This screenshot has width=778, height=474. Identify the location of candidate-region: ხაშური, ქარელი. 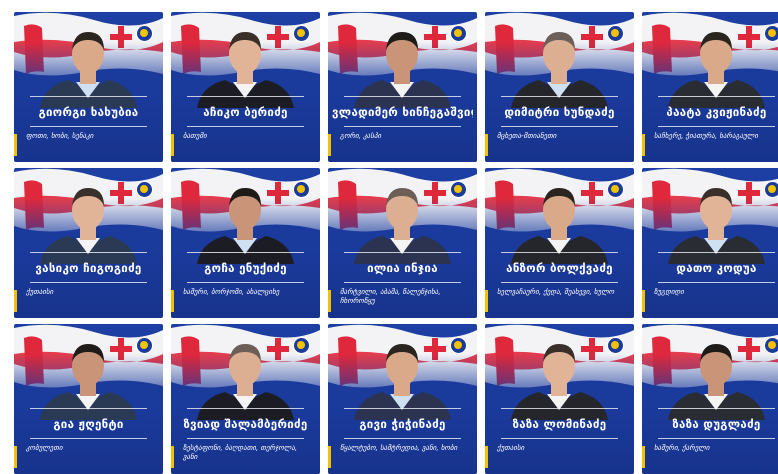
(682, 448).